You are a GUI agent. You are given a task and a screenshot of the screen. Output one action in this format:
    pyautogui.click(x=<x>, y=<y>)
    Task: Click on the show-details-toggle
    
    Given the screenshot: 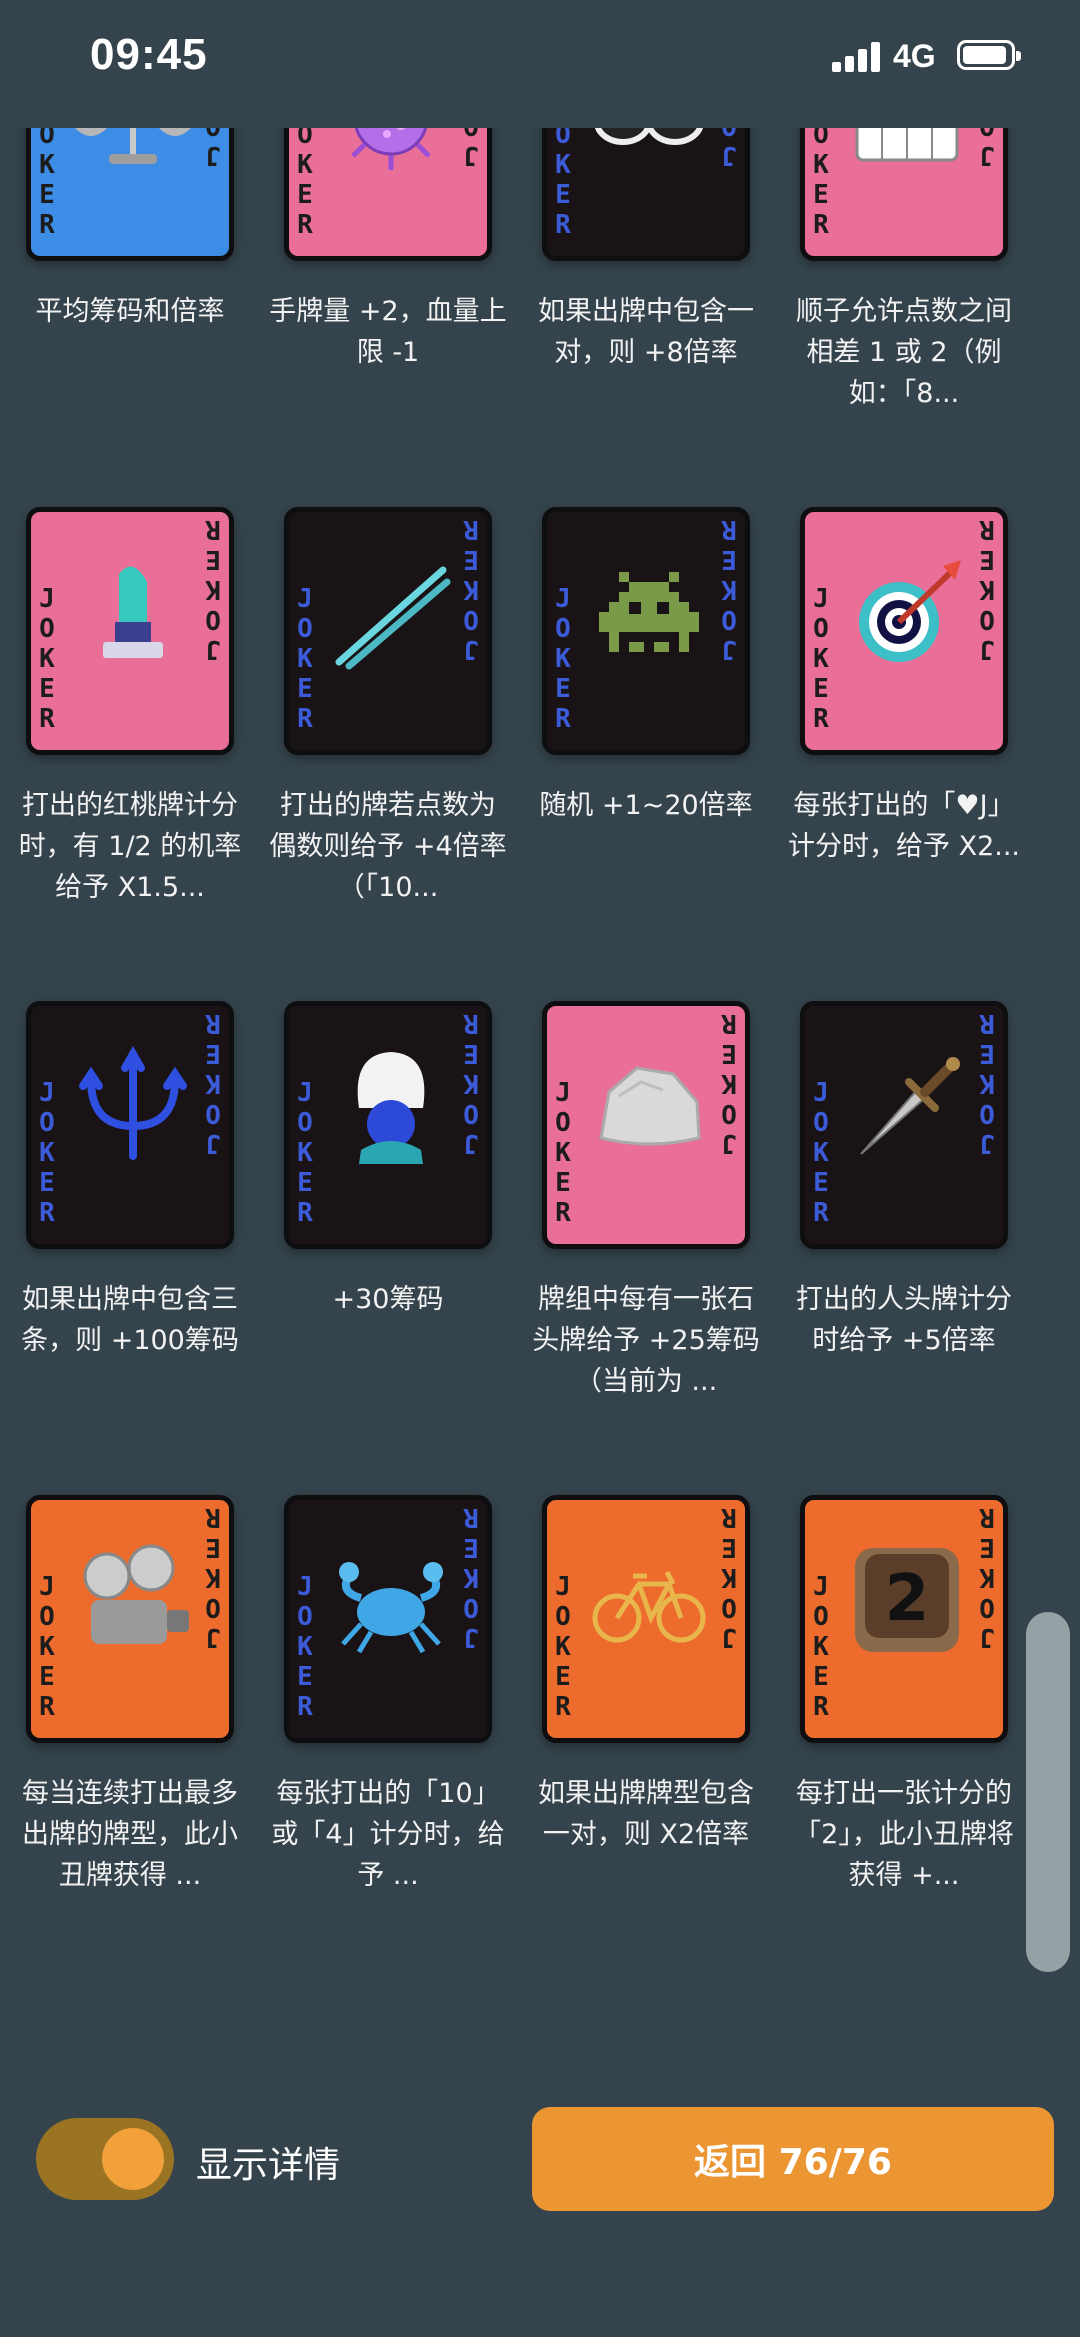 What is the action you would take?
    pyautogui.click(x=105, y=2159)
    